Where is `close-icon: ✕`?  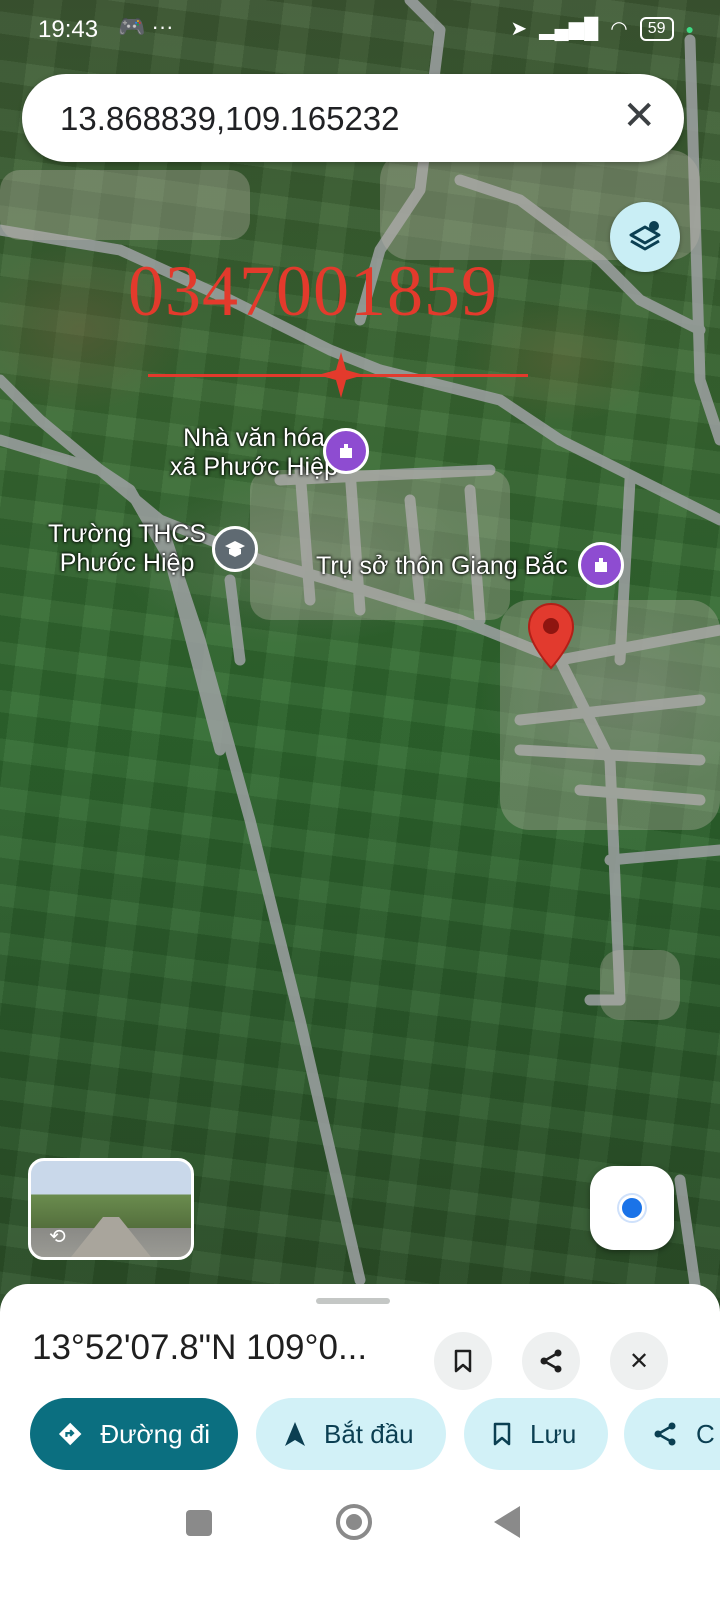
close-icon: ✕ is located at coordinates (639, 1361).